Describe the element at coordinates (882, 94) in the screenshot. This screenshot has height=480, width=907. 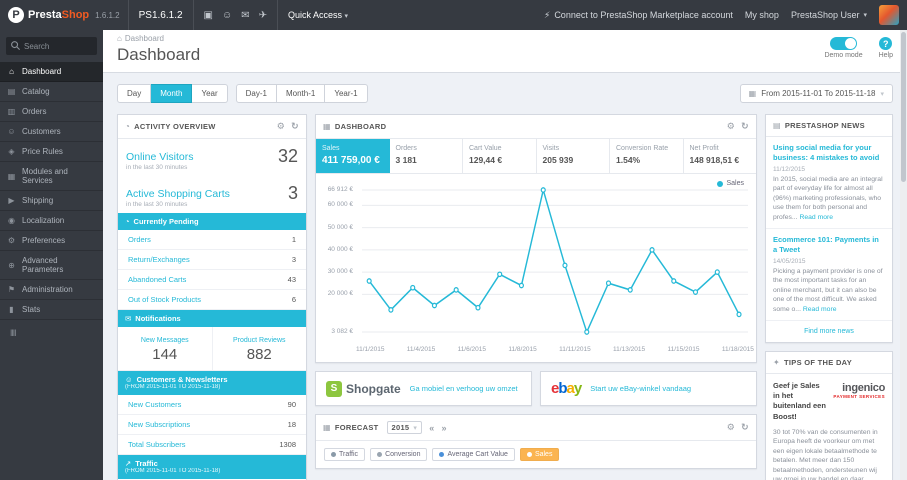
I see `chevron-down-icon: ▾` at that location.